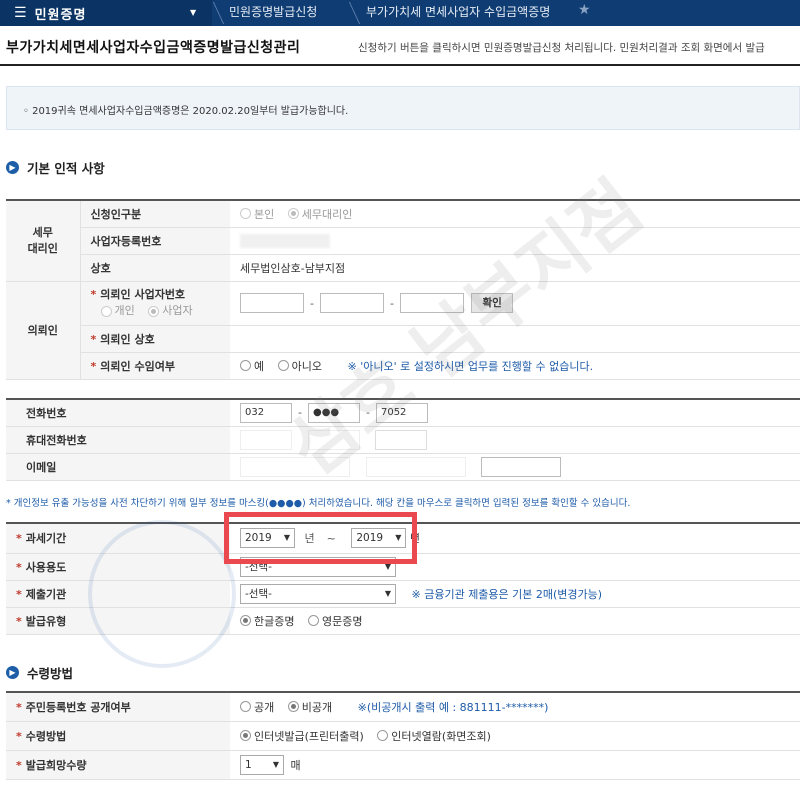 The image size is (800, 800). Describe the element at coordinates (313, 620) in the screenshot. I see `radio-english-cert` at that location.